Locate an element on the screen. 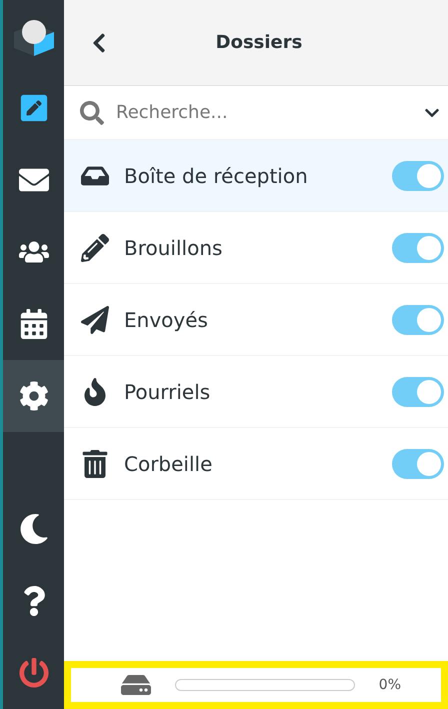 The height and width of the screenshot is (709, 448). pencil-icon is located at coordinates (95, 248).